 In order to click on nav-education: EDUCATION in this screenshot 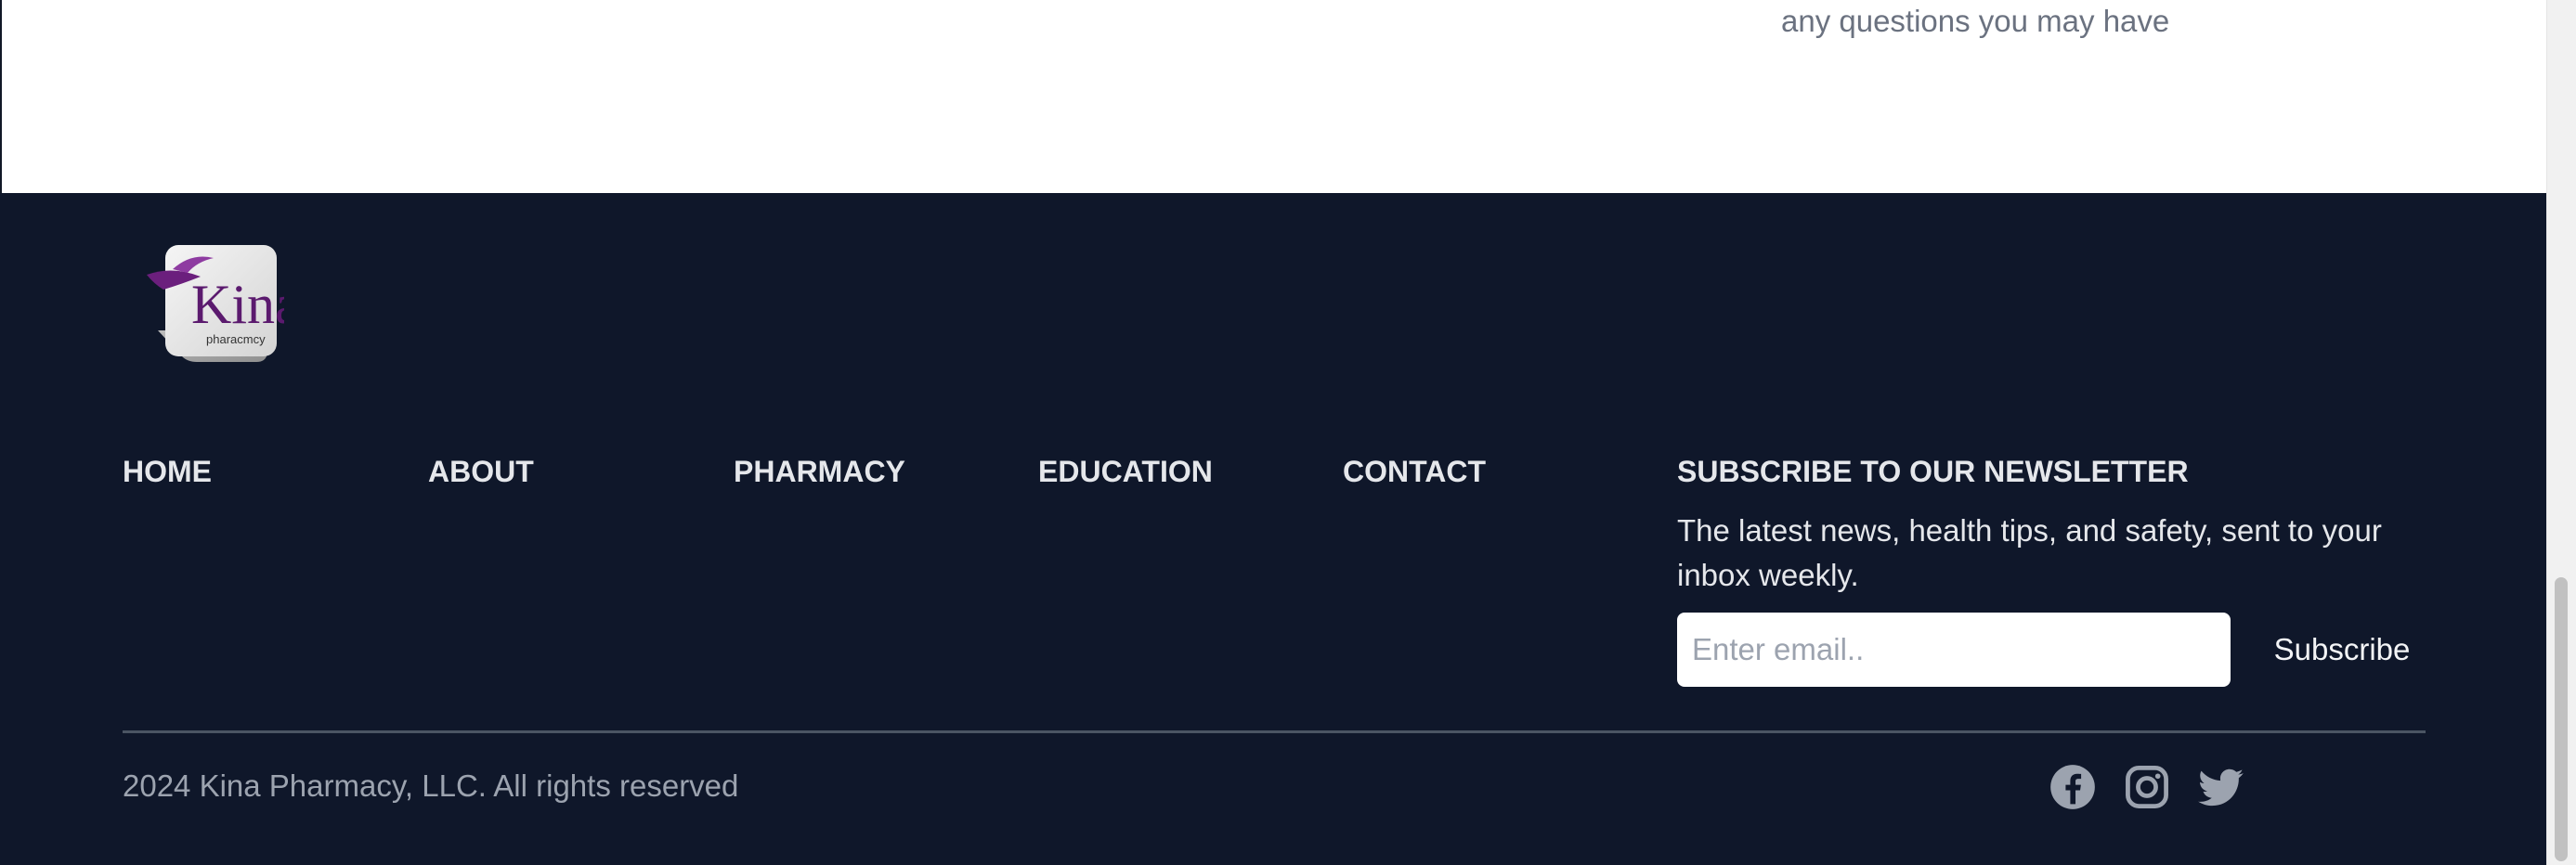, I will do `click(1125, 472)`.